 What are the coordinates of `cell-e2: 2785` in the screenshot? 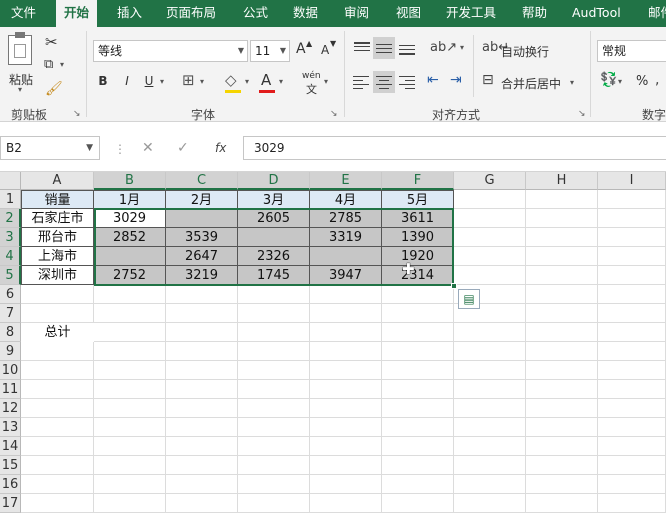 It's located at (346, 218).